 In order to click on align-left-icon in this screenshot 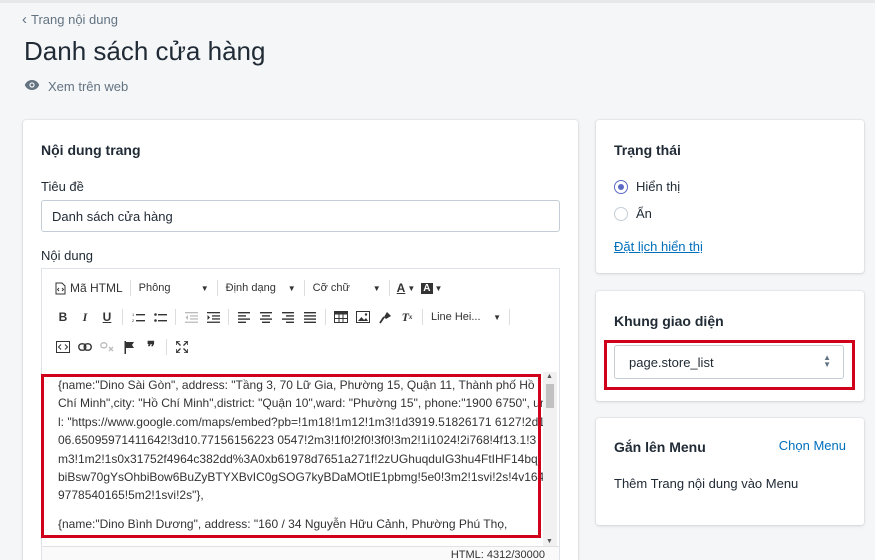, I will do `click(244, 317)`.